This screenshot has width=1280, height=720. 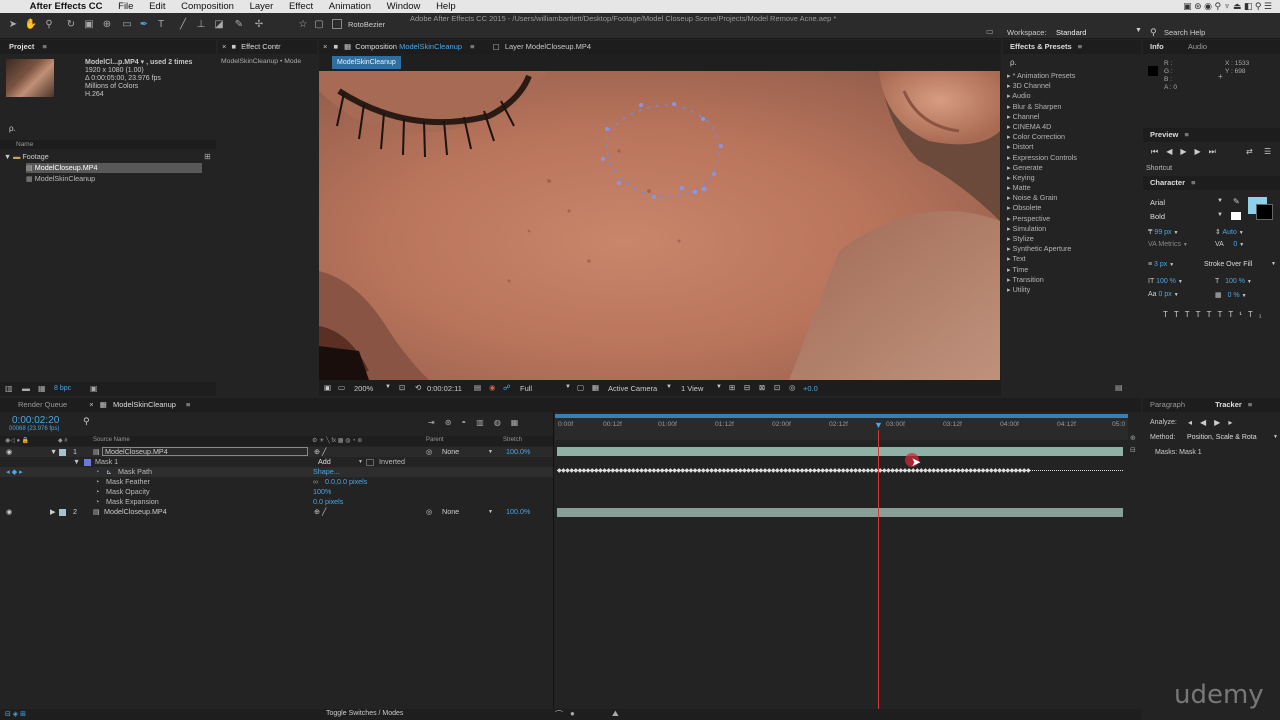 What do you see at coordinates (301, 6) in the screenshot?
I see `menu-effect: Effect` at bounding box center [301, 6].